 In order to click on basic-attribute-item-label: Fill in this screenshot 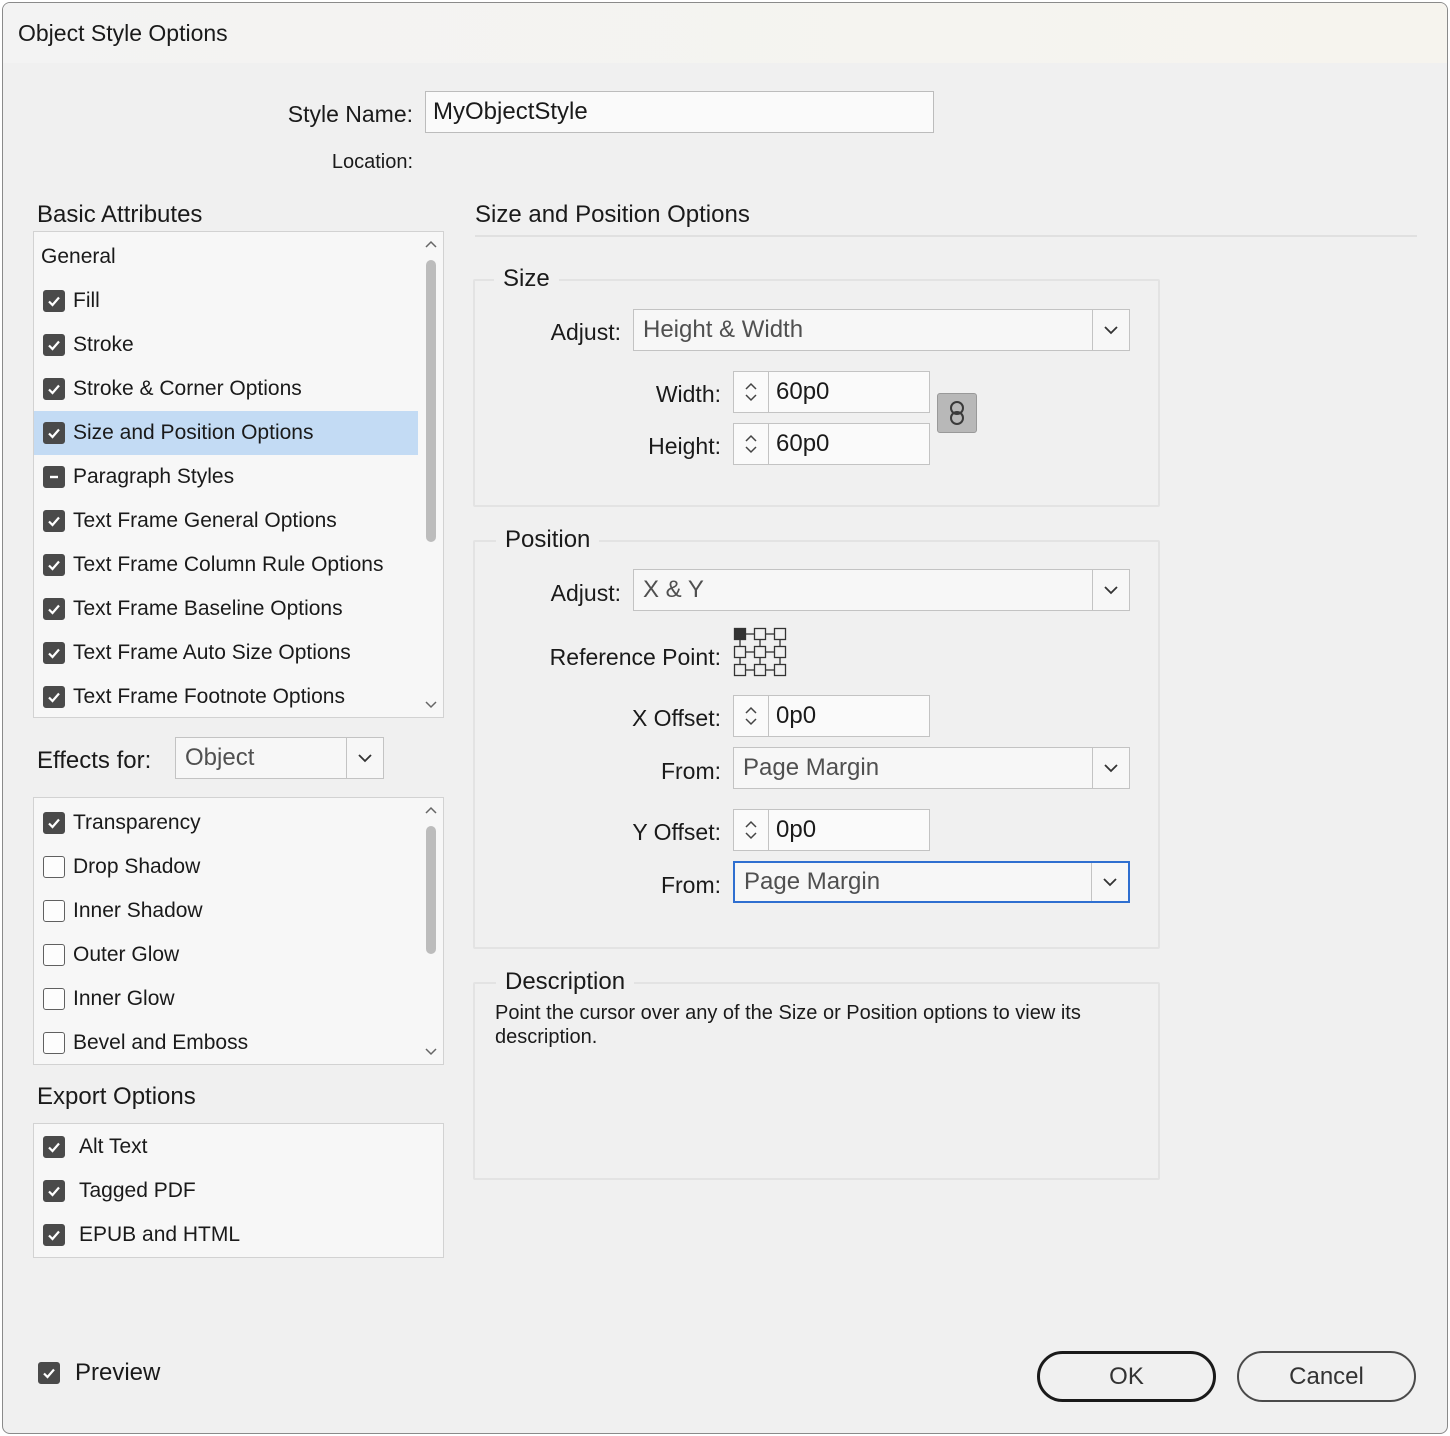, I will do `click(86, 300)`.